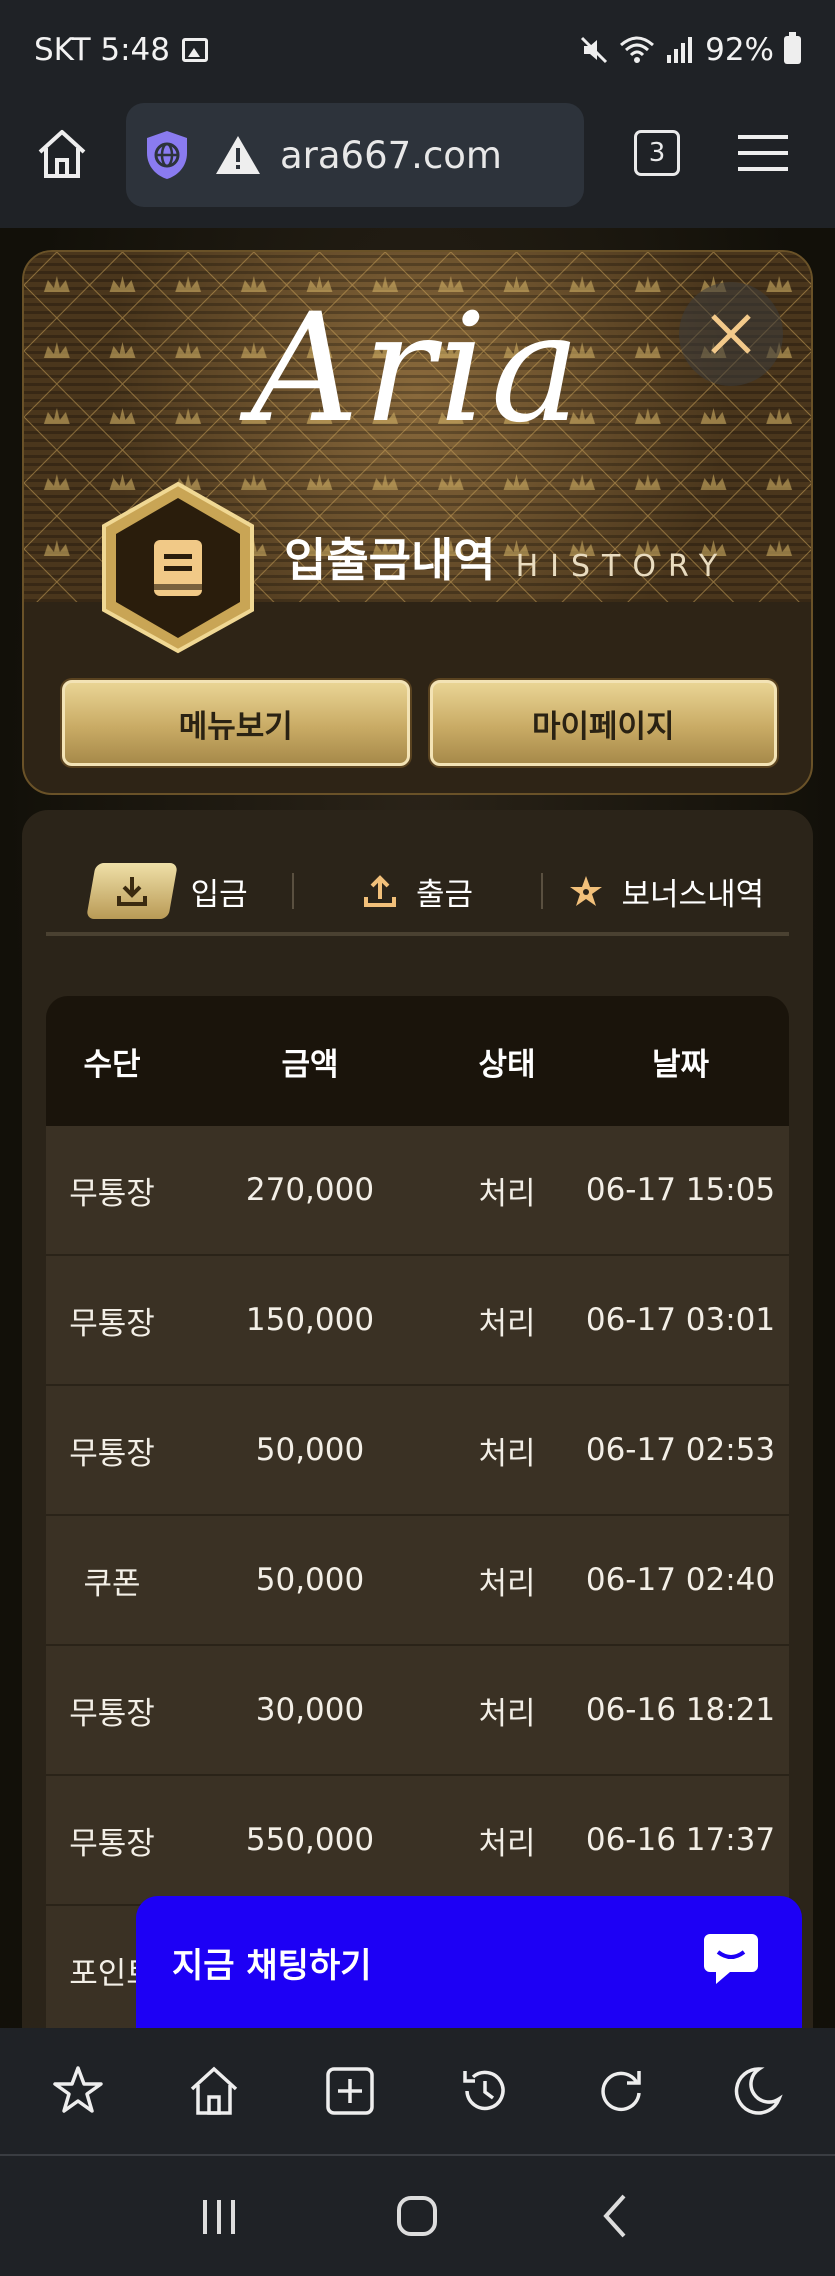 Image resolution: width=835 pixels, height=2276 pixels. I want to click on cell-amount: 150,000, so click(310, 1320).